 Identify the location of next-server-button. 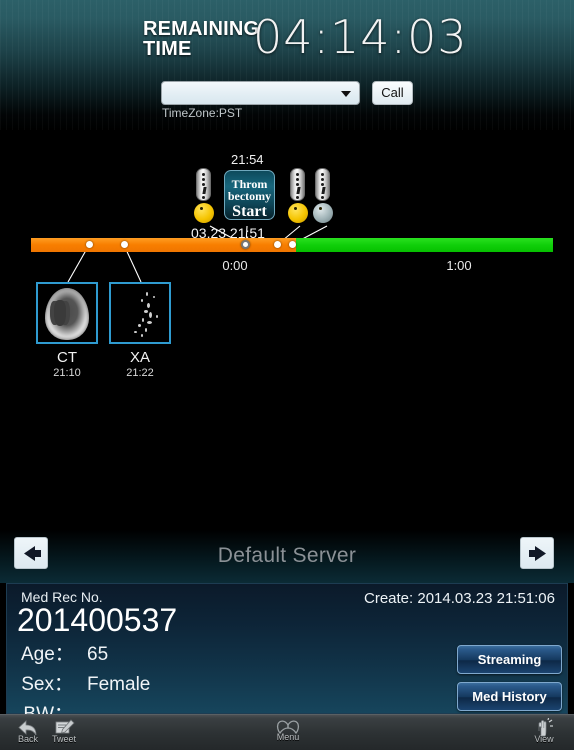
(537, 553).